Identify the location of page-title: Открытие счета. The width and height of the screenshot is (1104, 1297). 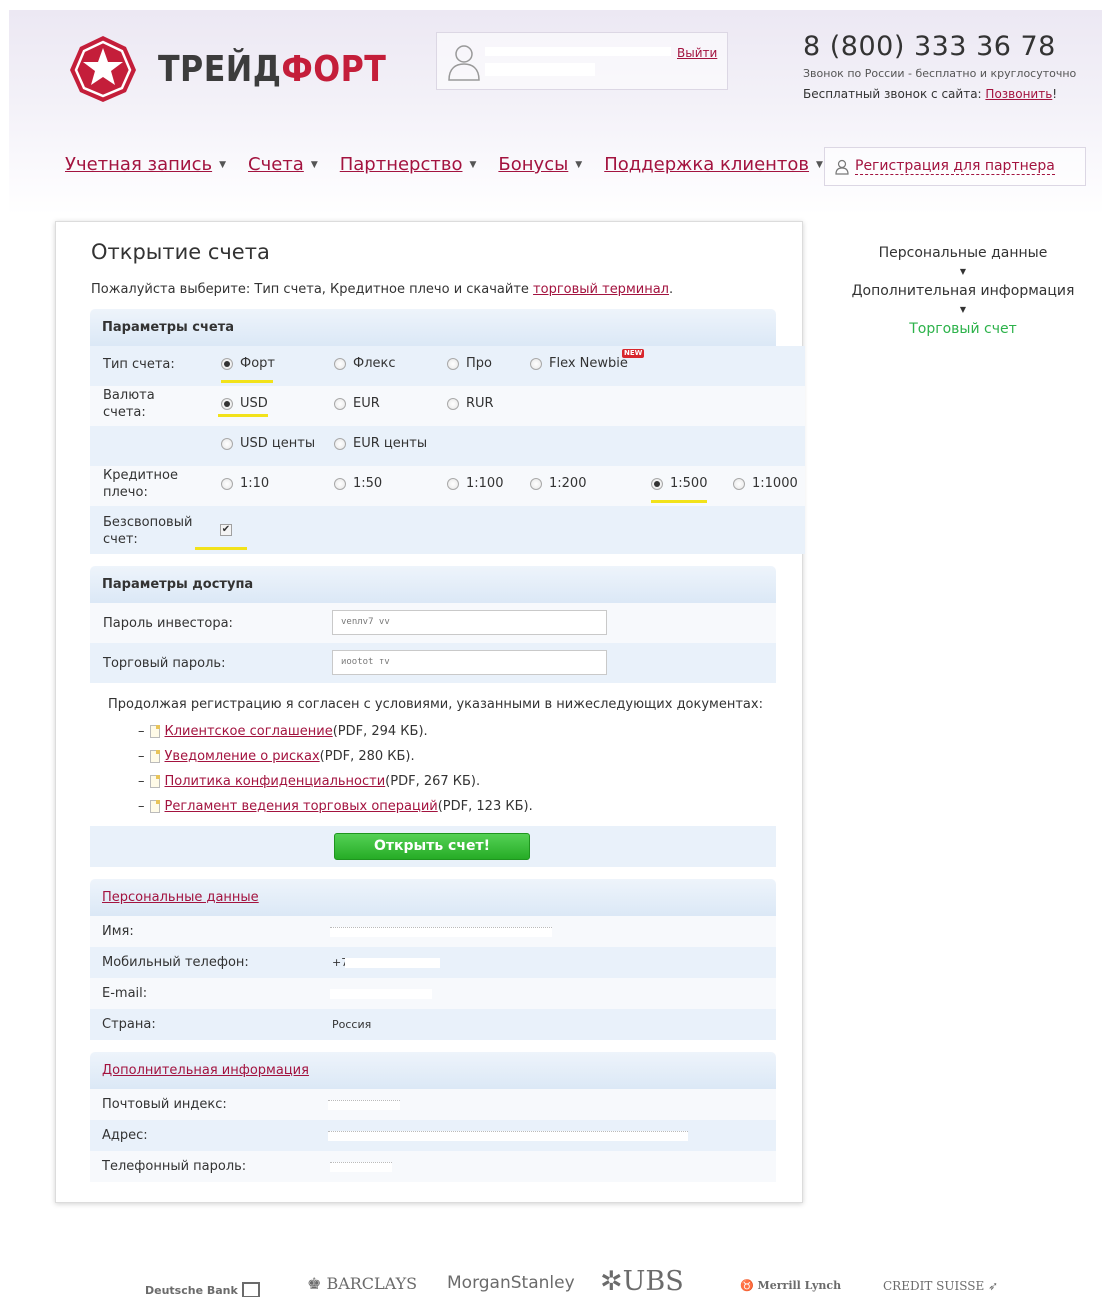
(180, 252).